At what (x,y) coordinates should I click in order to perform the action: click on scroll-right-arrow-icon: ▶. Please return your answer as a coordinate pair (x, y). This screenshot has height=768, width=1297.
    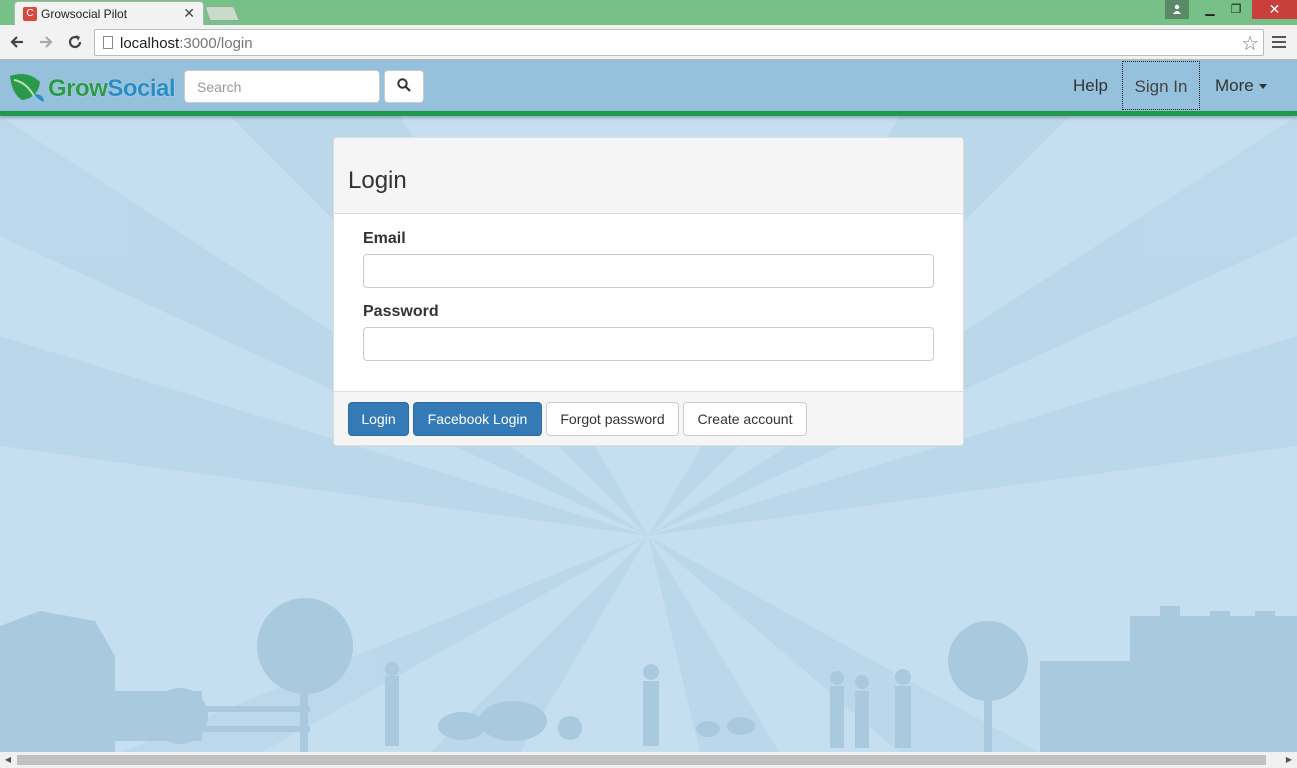
    Looking at the image, I should click on (1289, 760).